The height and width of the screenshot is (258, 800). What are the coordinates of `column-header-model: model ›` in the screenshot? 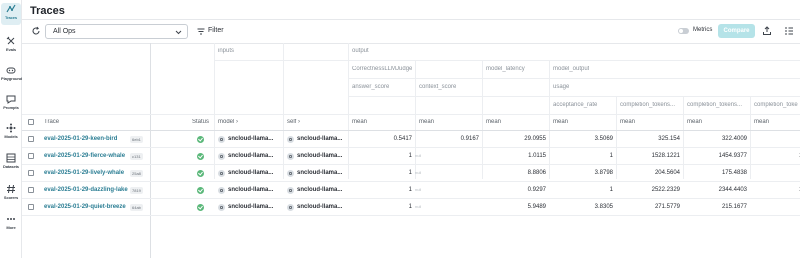 It's located at (228, 122).